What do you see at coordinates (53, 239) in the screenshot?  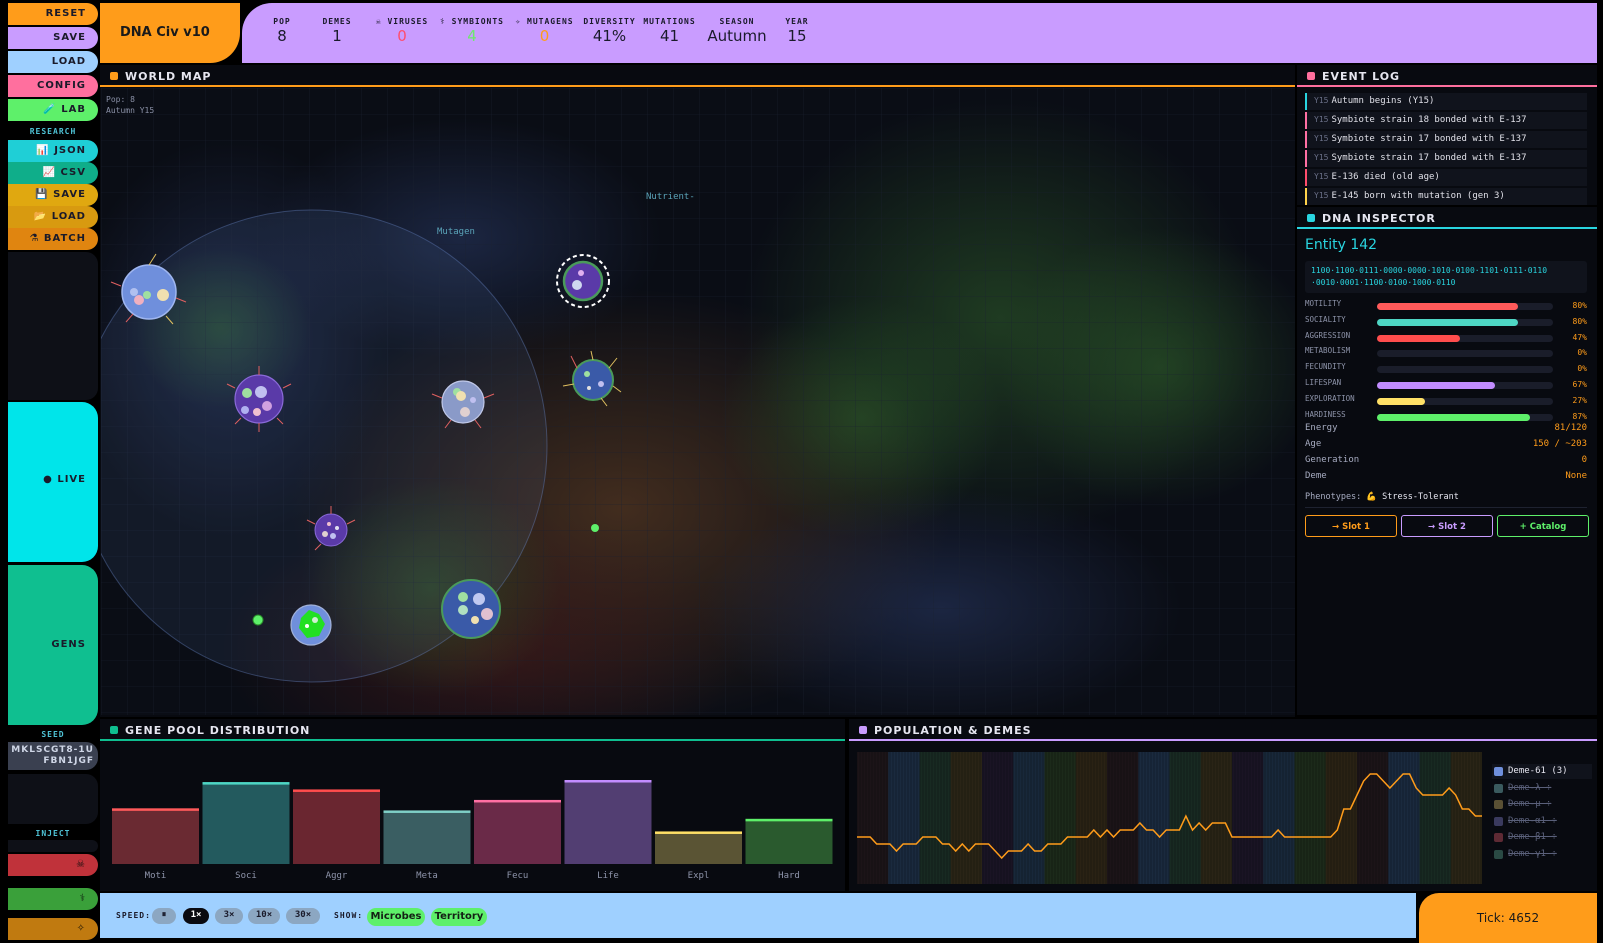 I see `batch-button: ⚗ BATCH` at bounding box center [53, 239].